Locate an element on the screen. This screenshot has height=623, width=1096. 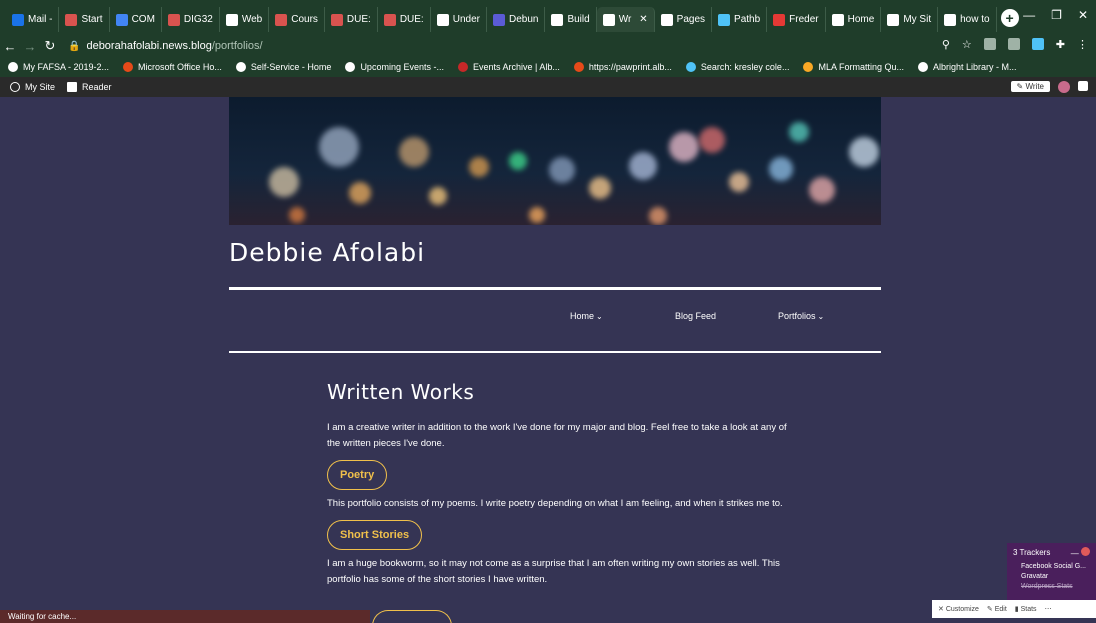
nav-portfolios: Portfolios ⌄ is located at coordinates (801, 316).